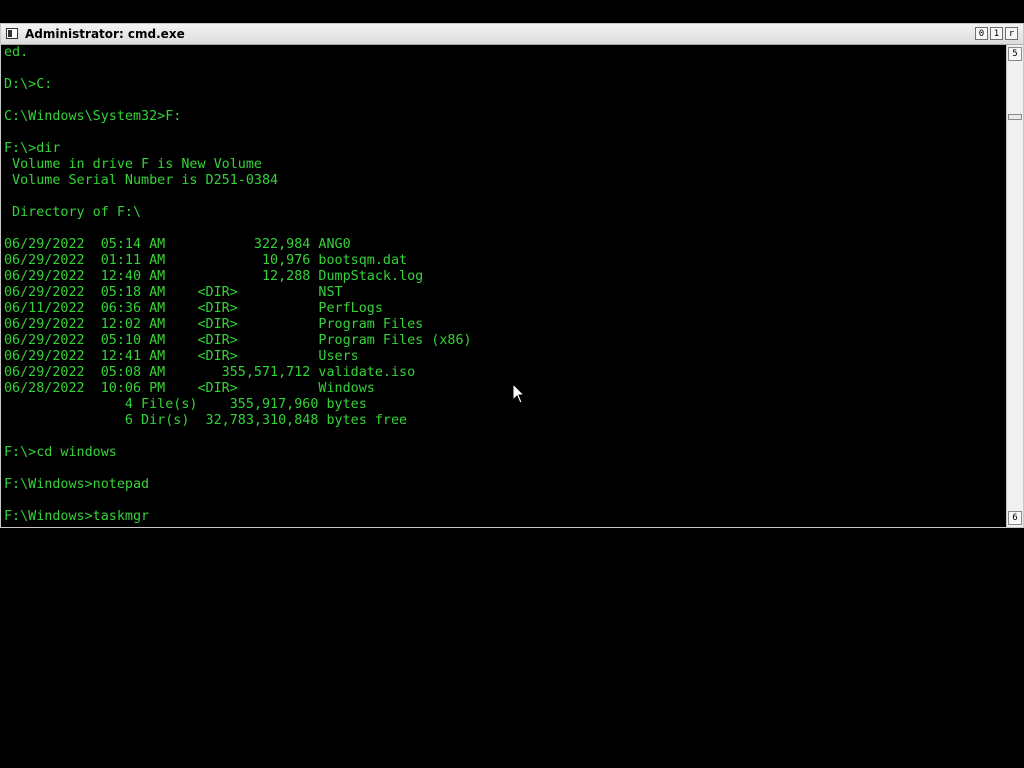 This screenshot has height=768, width=1024. Describe the element at coordinates (1014, 286) in the screenshot. I see `vertical-scrollbar: 5 6` at that location.